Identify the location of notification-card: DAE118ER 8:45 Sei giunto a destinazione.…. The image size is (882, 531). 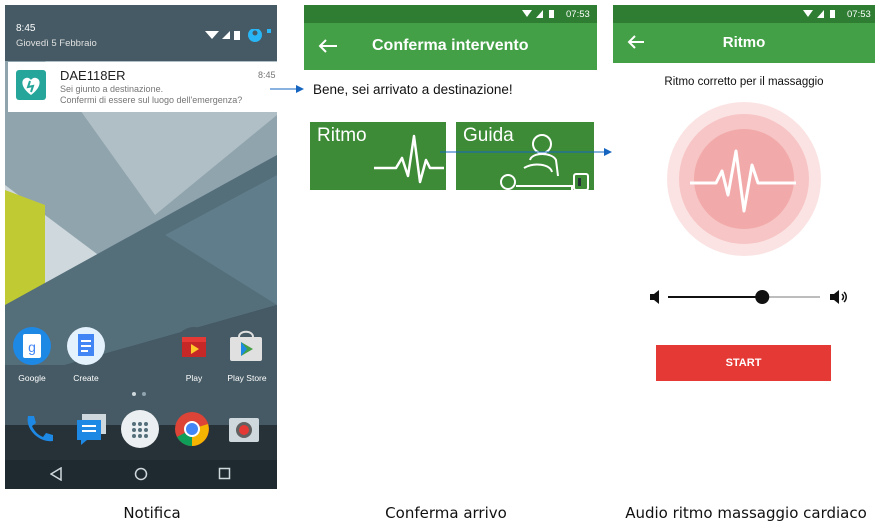
(142, 87).